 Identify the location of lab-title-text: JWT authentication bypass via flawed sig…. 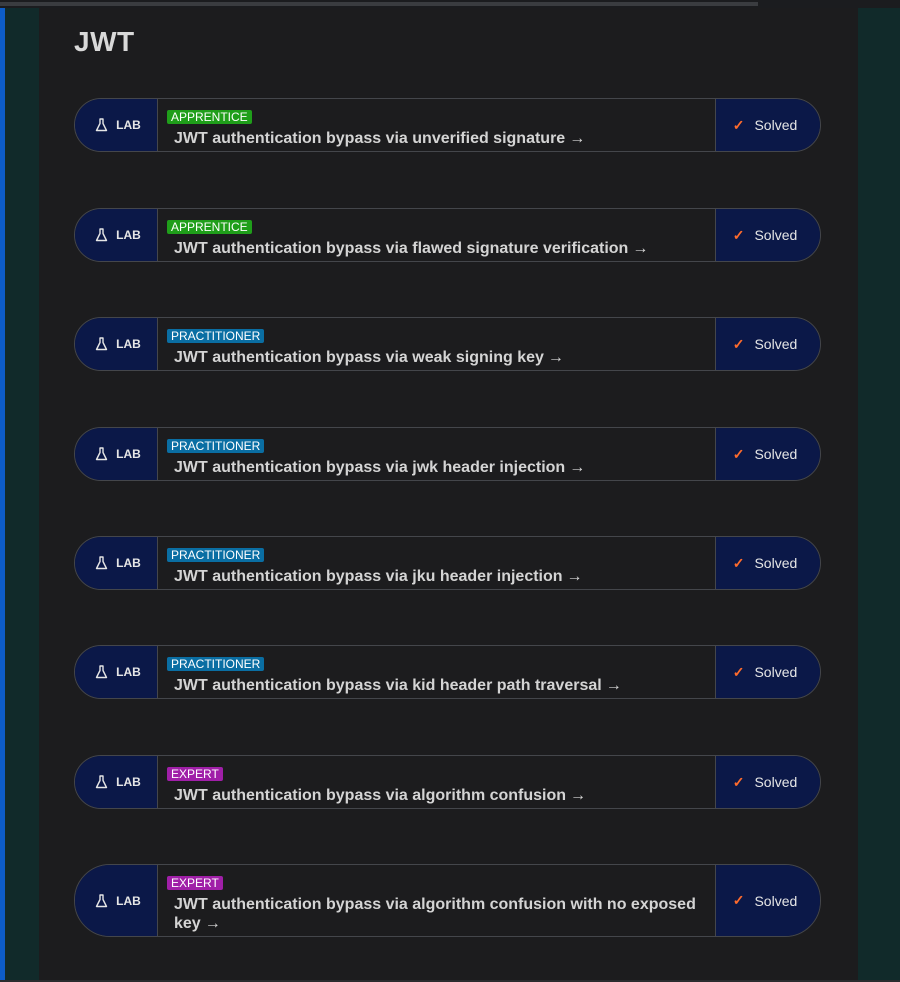
(401, 248).